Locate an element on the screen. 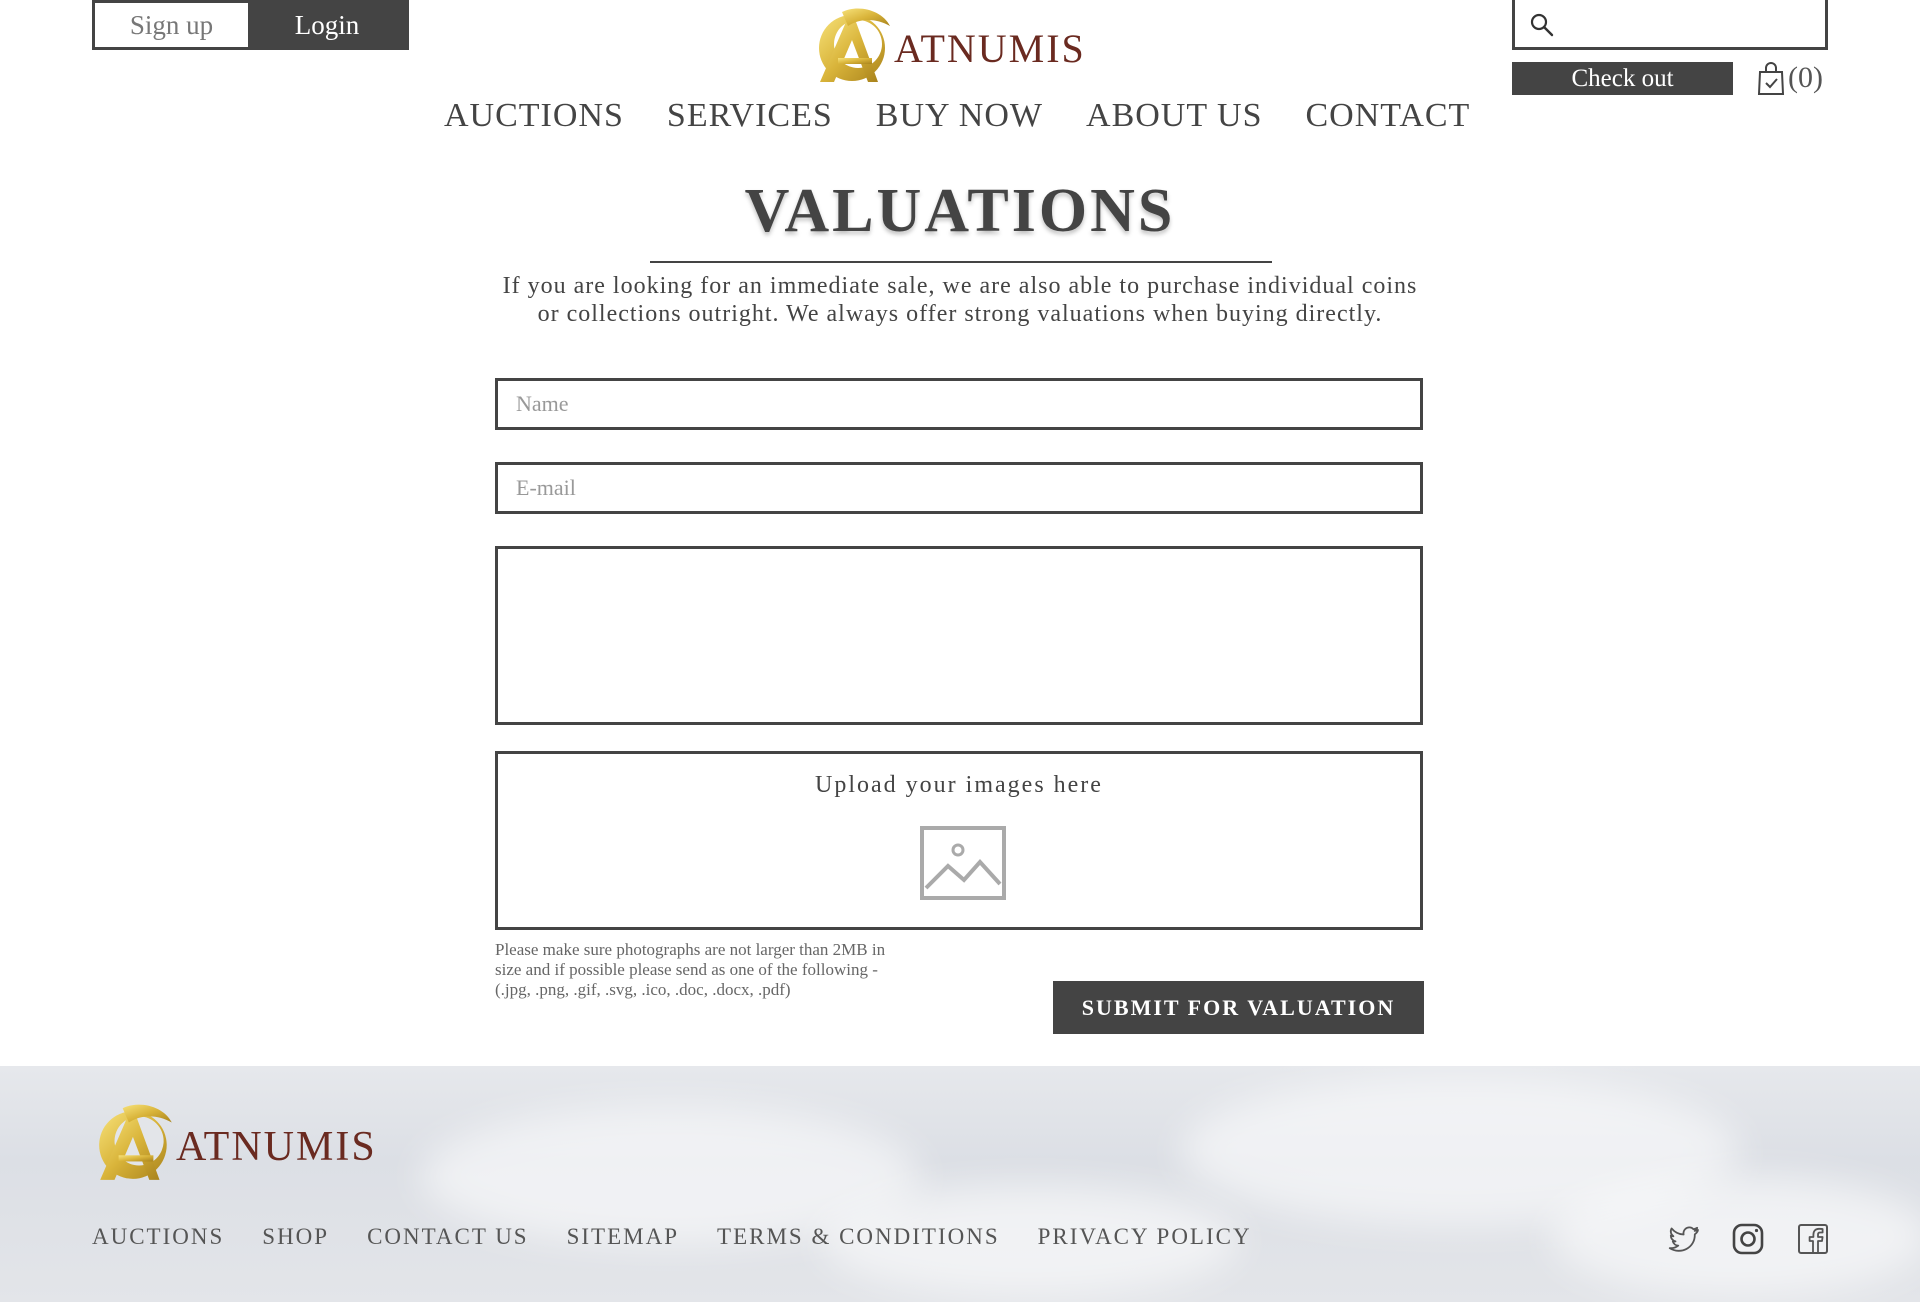 The height and width of the screenshot is (1302, 1920). submit-for-valuation-button: SUBMIT FOR VALUATION is located at coordinates (1238, 1007).